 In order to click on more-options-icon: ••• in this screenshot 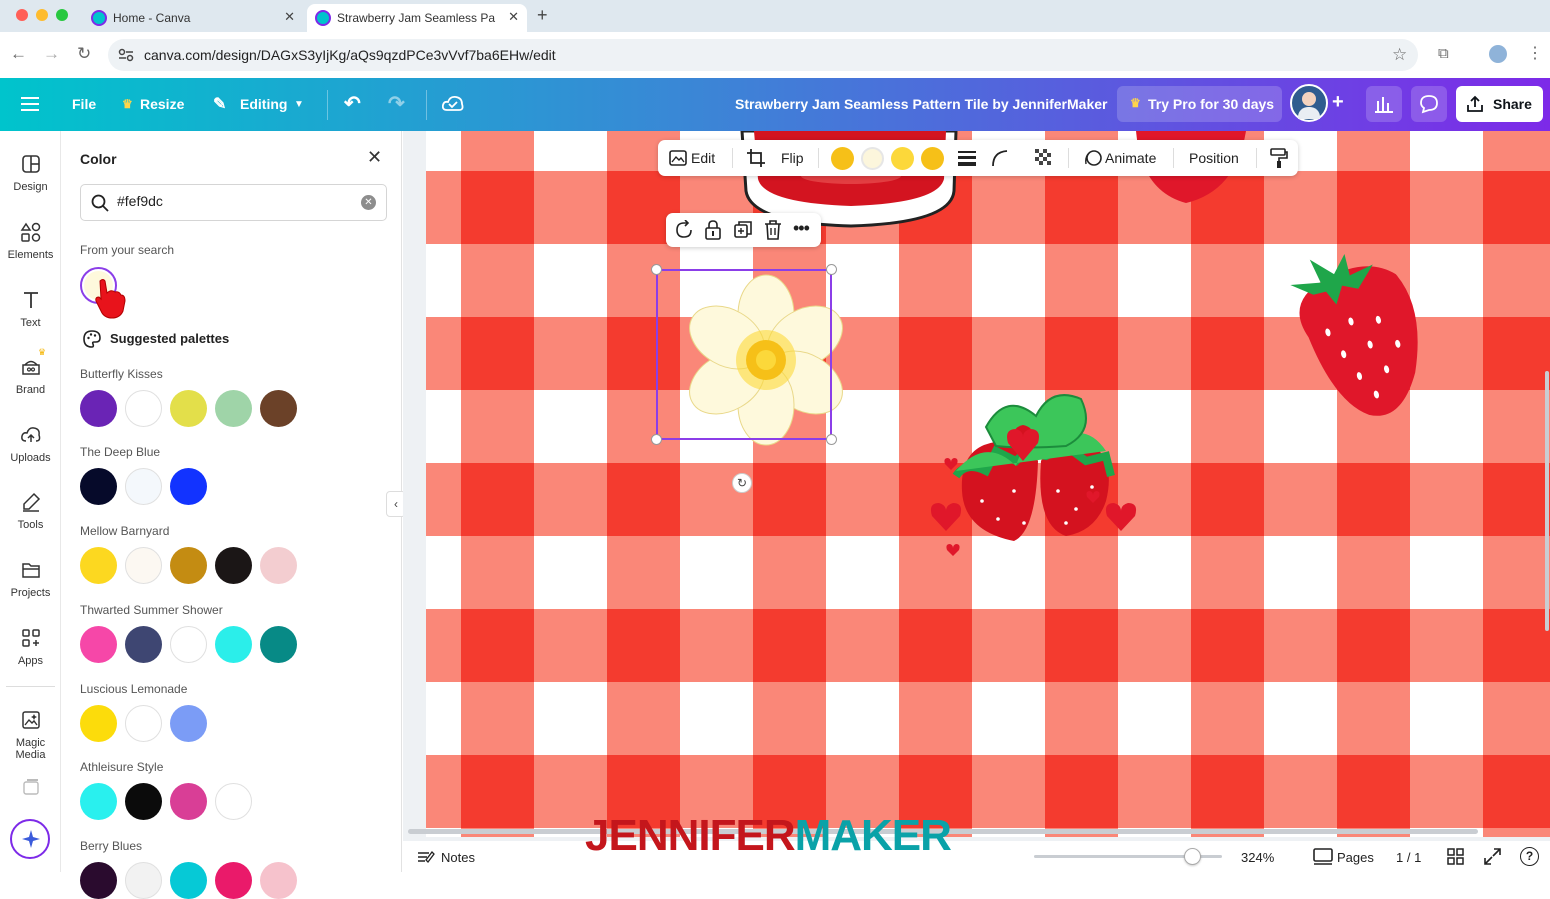, I will do `click(801, 228)`.